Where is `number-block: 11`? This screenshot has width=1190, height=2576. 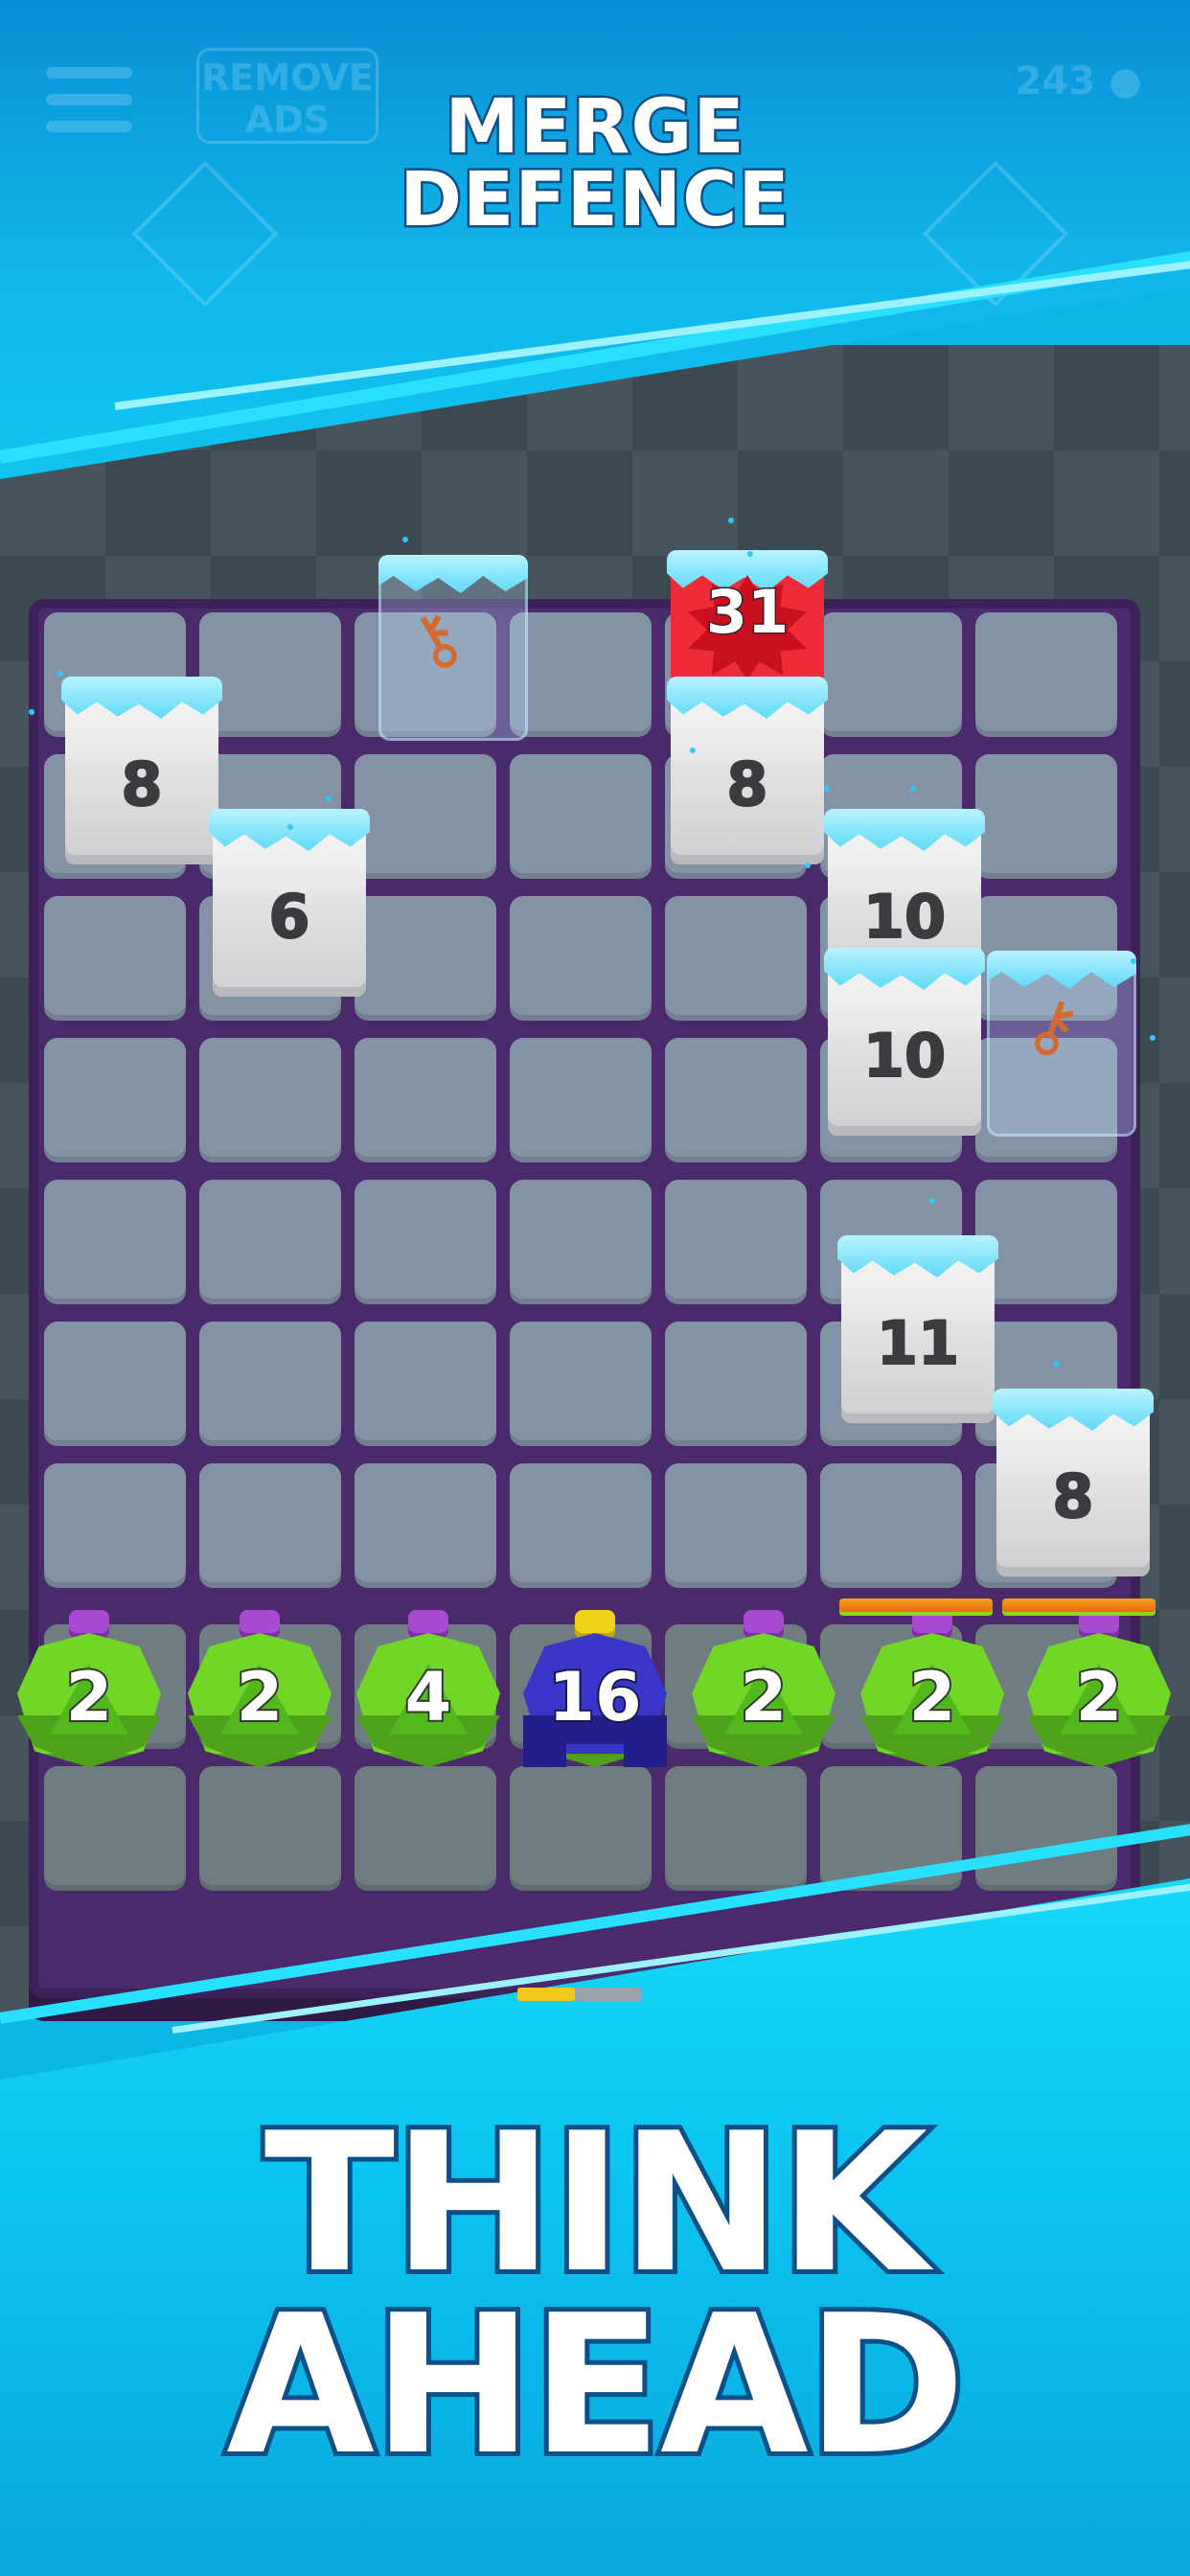 number-block: 11 is located at coordinates (918, 1329).